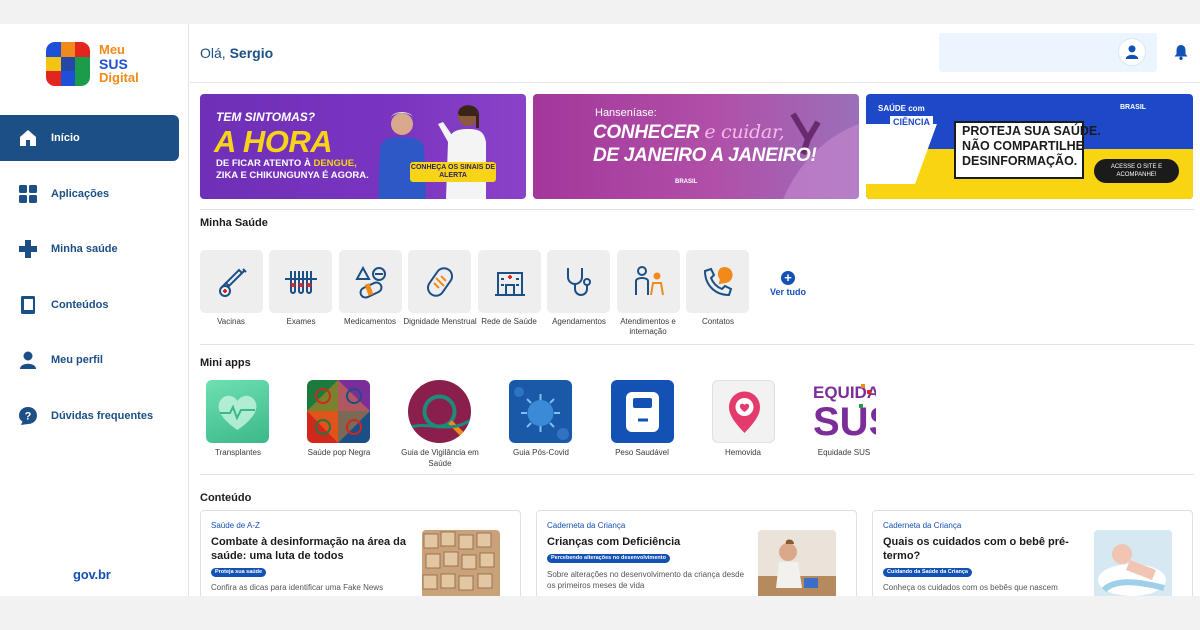 Image resolution: width=1200 pixels, height=630 pixels. Describe the element at coordinates (922, 525) in the screenshot. I see `card-category: Caderneta da Criança` at that location.